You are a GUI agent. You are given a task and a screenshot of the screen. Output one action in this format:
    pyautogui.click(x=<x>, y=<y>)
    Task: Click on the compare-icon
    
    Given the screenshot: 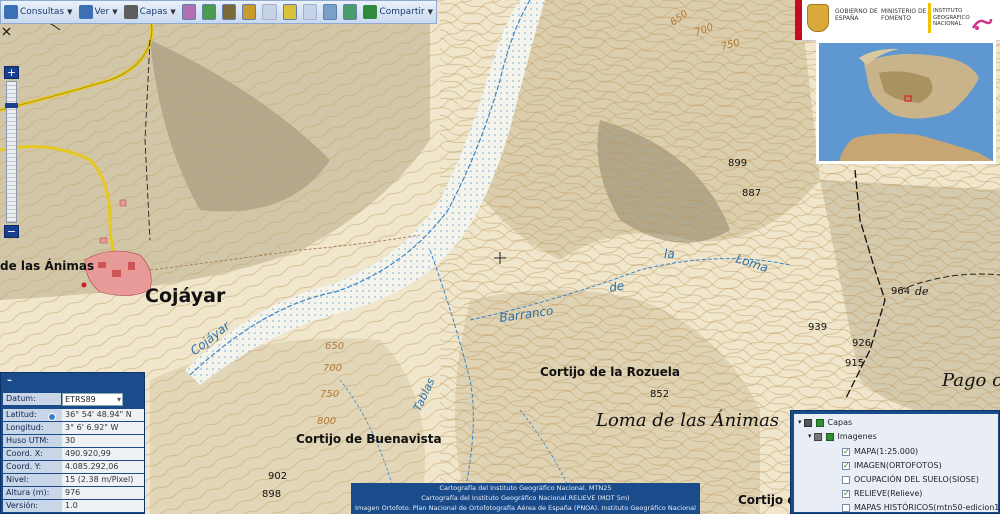 What is the action you would take?
    pyautogui.click(x=330, y=12)
    